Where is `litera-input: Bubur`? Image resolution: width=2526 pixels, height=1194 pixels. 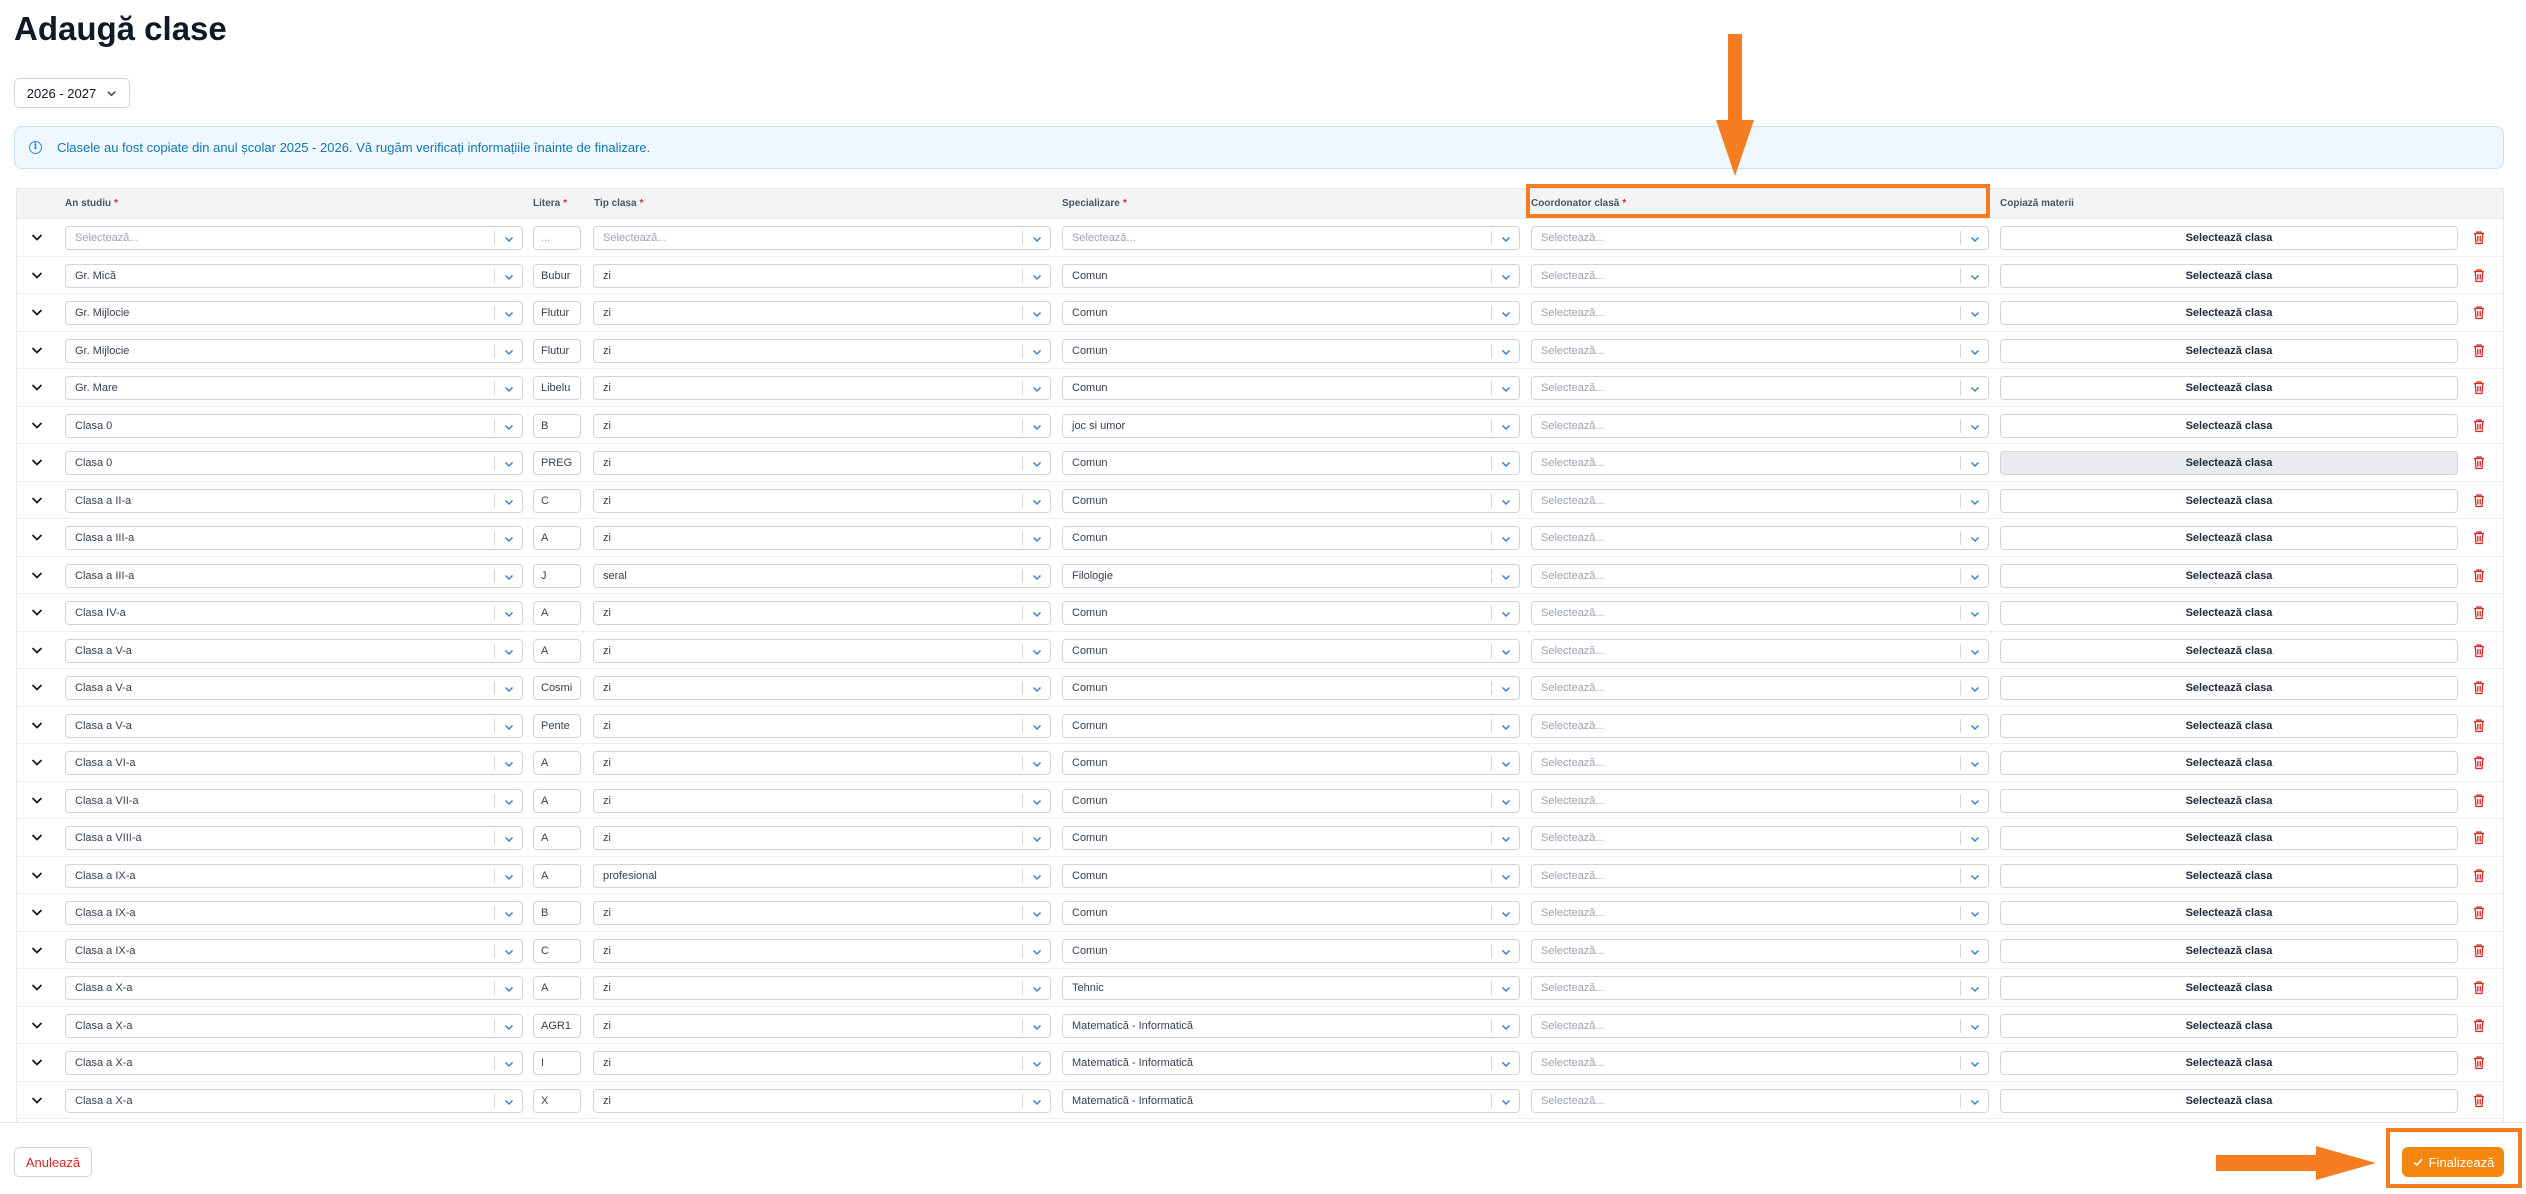
litera-input: Bubur is located at coordinates (557, 275).